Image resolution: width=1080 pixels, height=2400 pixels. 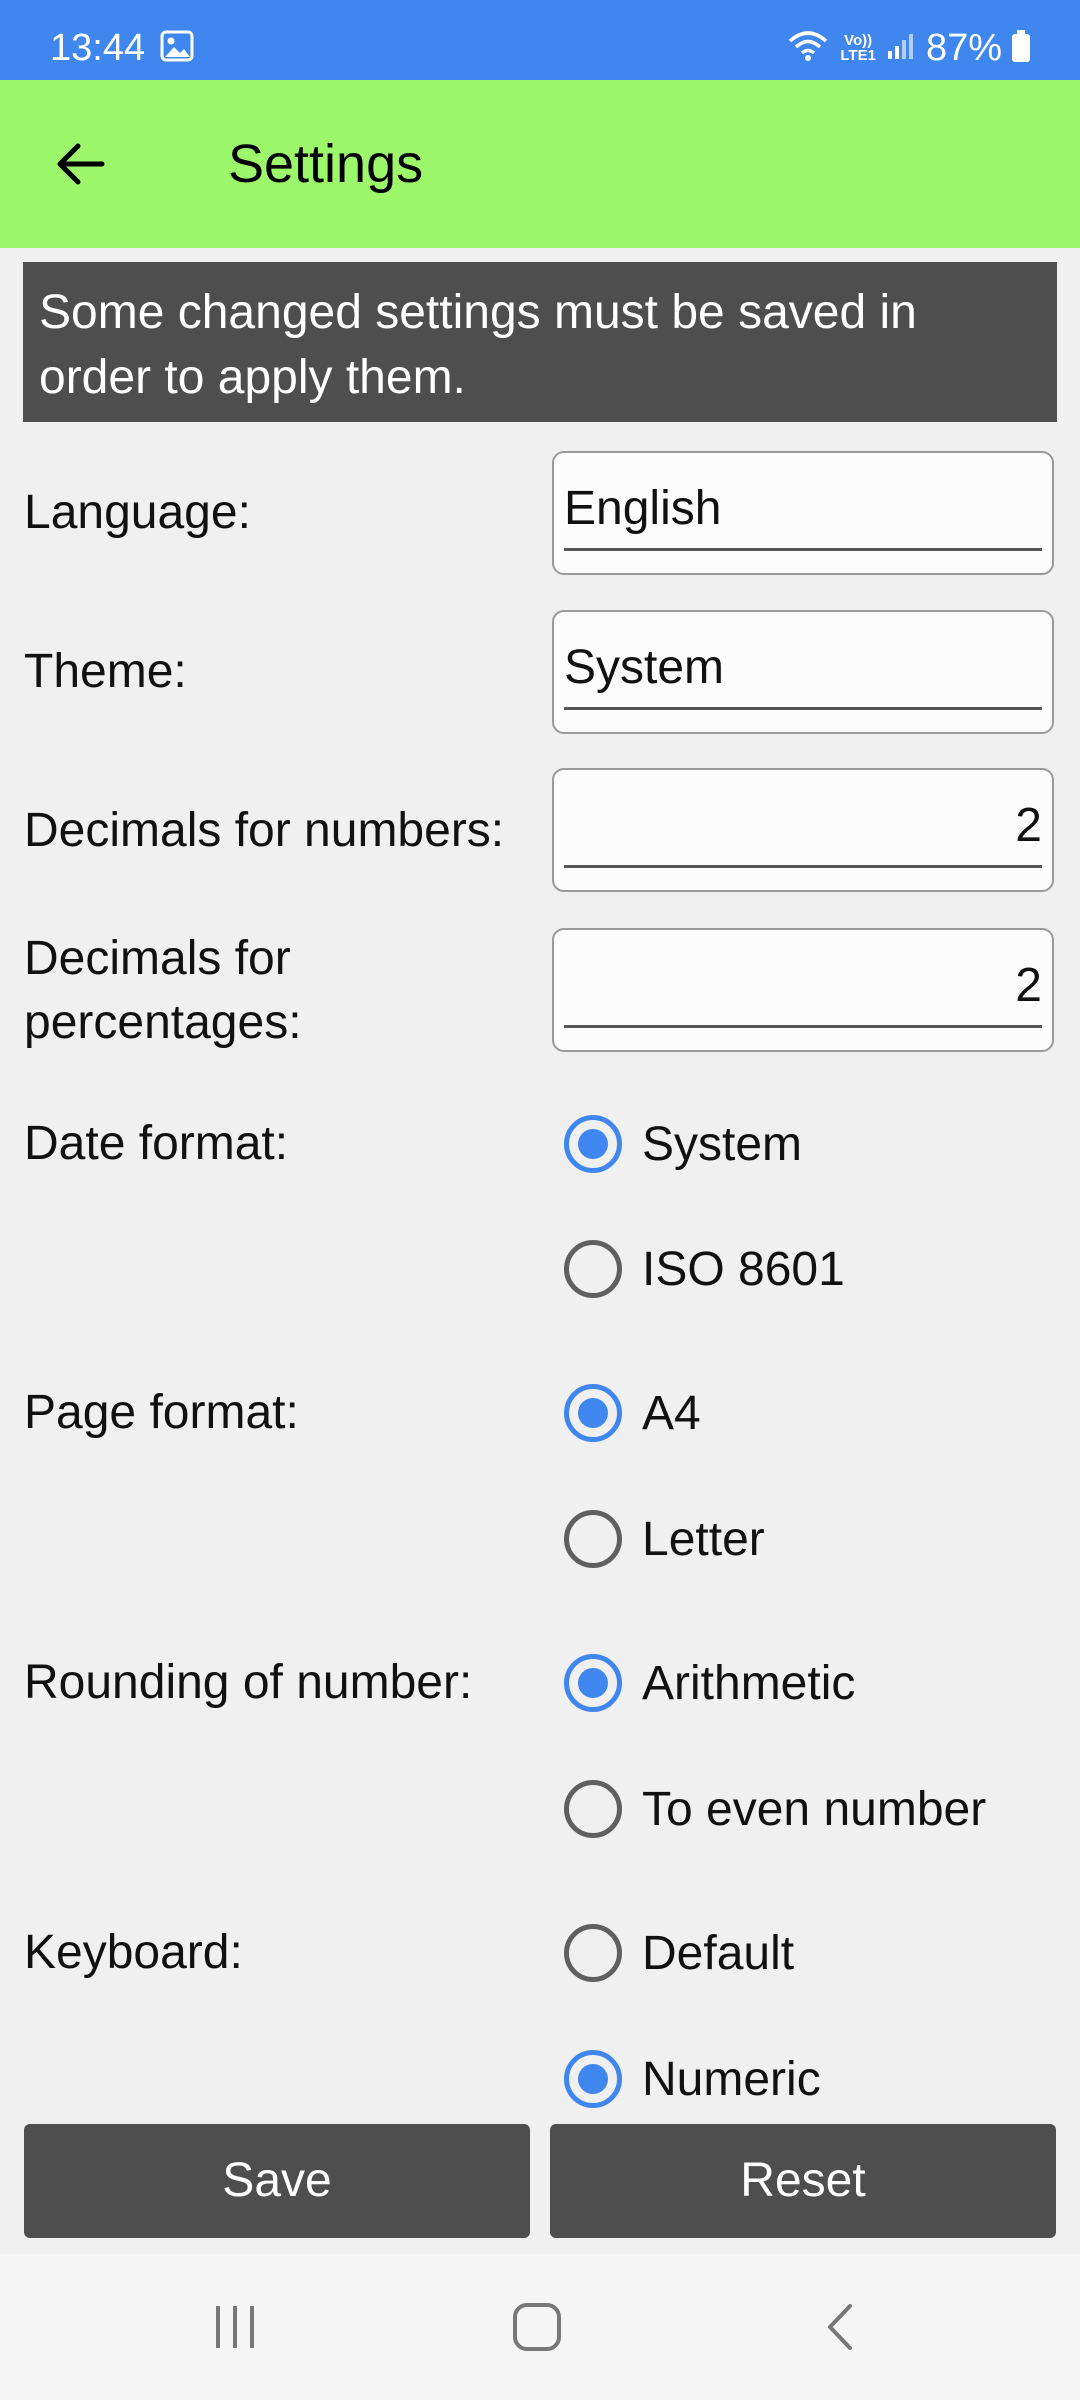 What do you see at coordinates (858, 40) in the screenshot?
I see `volte-top: Vo))` at bounding box center [858, 40].